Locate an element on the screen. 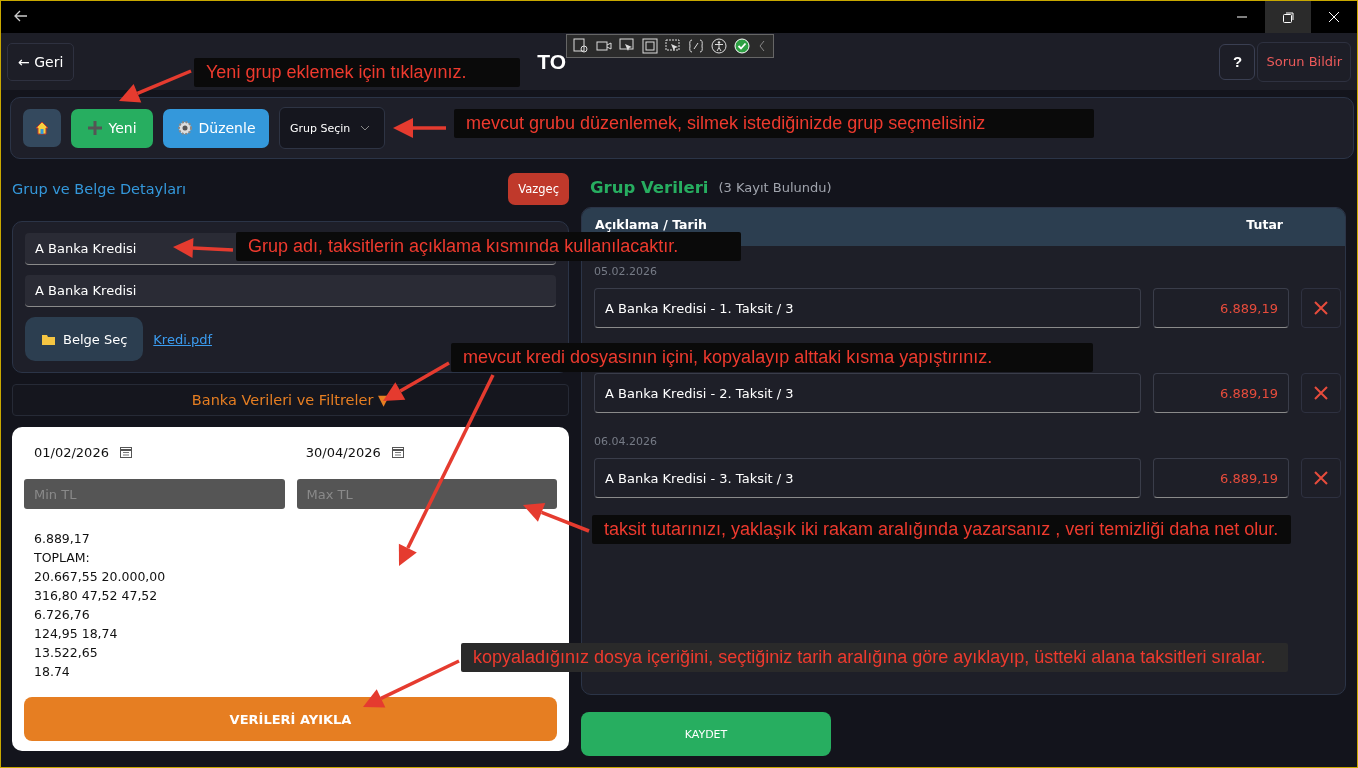 This screenshot has width=1358, height=768. installment-date: 06.04.2026 is located at coordinates (625, 441).